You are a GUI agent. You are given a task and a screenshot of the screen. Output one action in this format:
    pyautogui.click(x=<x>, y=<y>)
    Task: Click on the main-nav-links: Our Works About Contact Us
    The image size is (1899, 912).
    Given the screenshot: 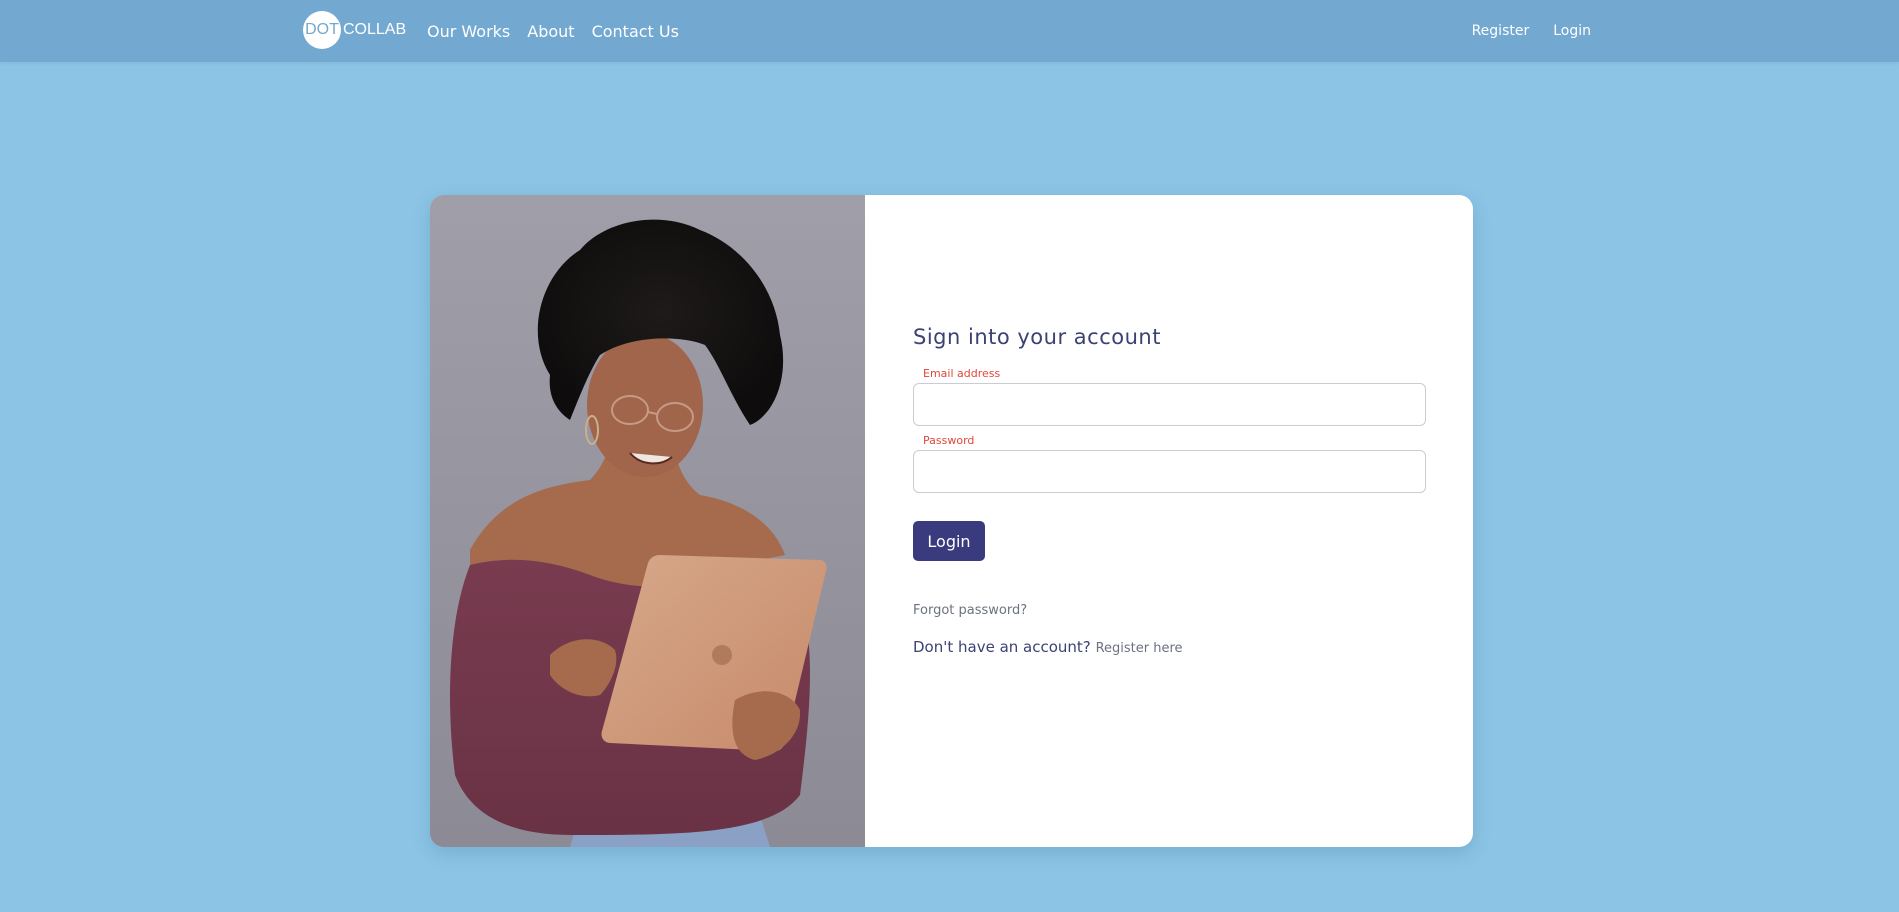 What is the action you would take?
    pyautogui.click(x=561, y=31)
    